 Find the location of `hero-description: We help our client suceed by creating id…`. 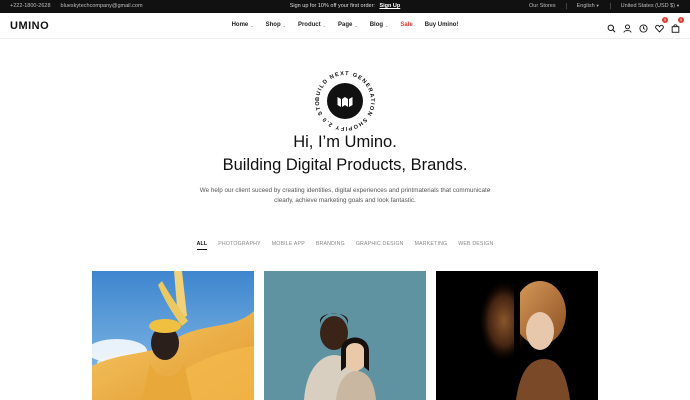

hero-description: We help our client suceed by creating id… is located at coordinates (345, 195).